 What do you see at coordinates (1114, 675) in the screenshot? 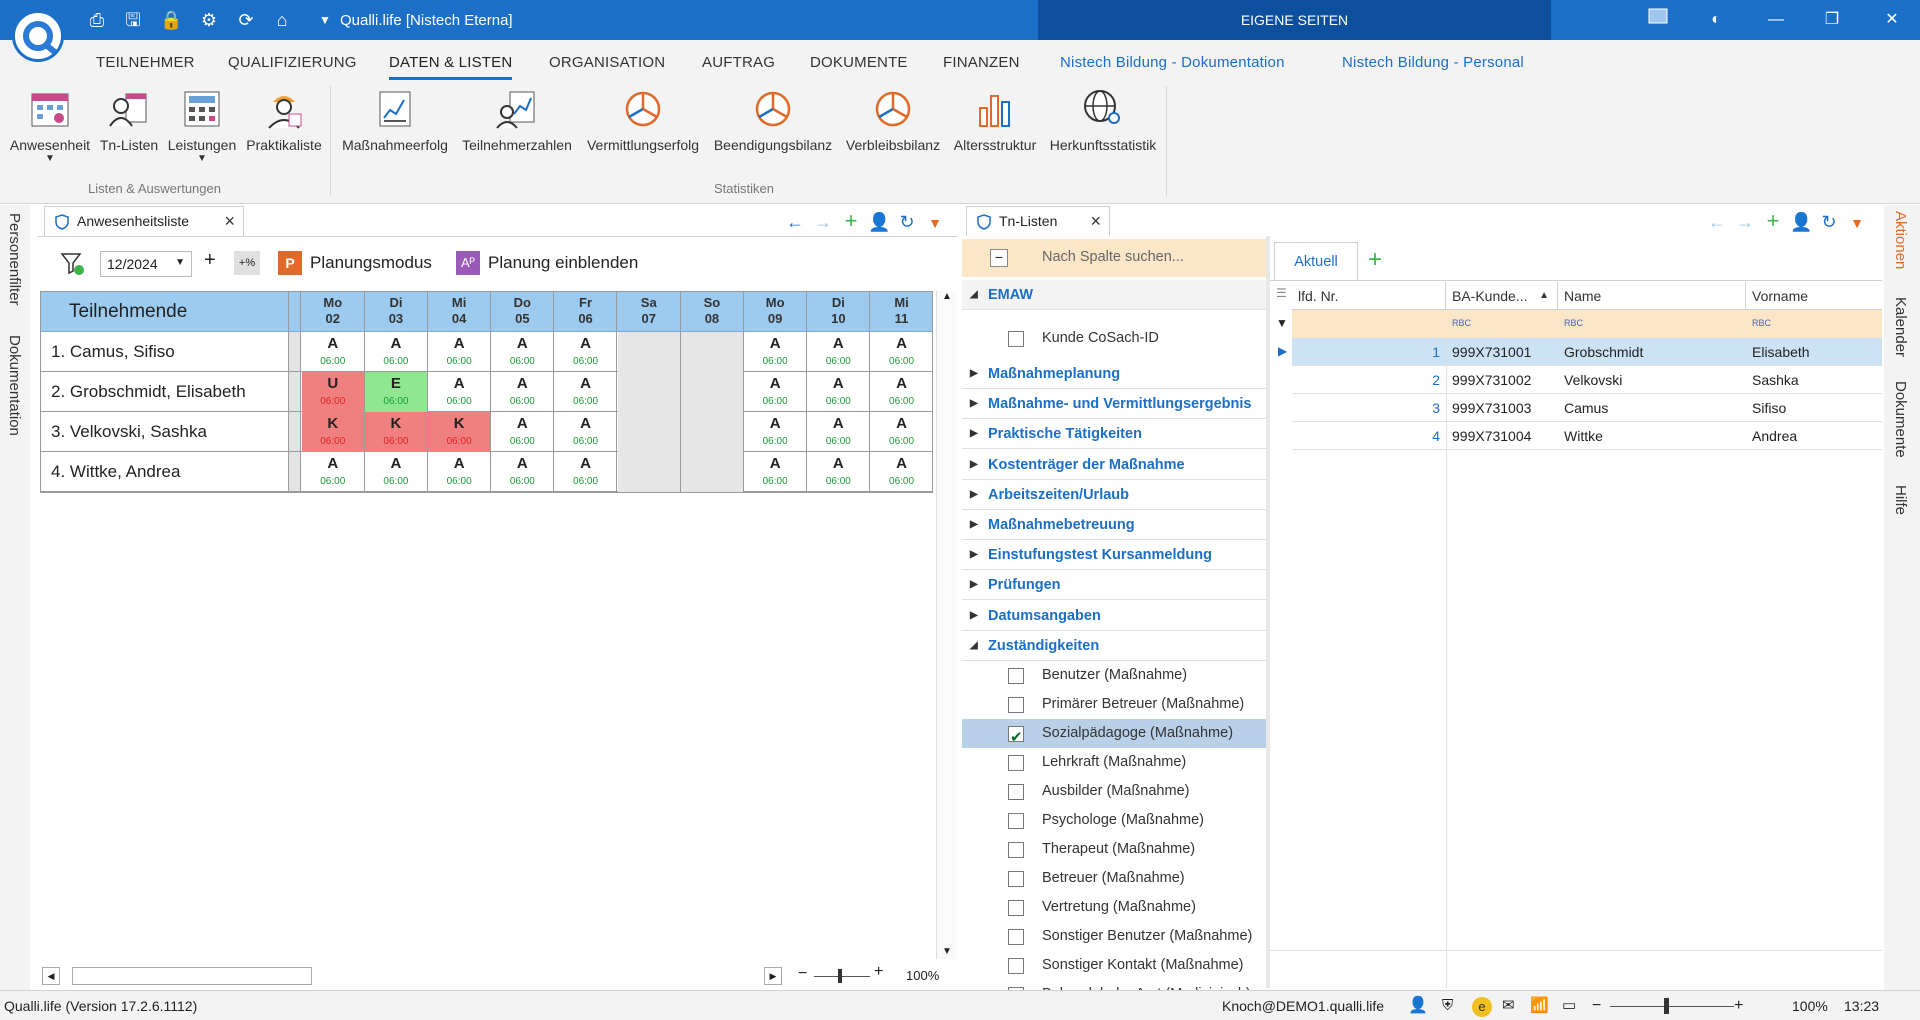
I see `column-checkbox-item: Benutzer (Maßnahme)` at bounding box center [1114, 675].